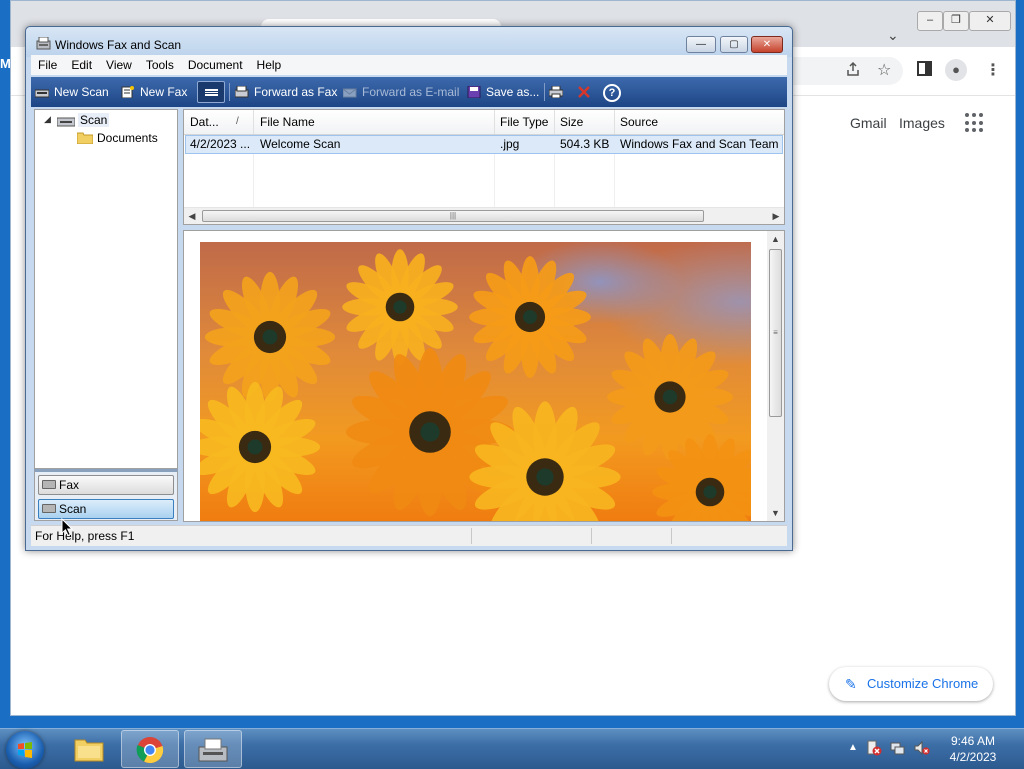 The height and width of the screenshot is (769, 1024). I want to click on images-link: Images, so click(922, 123).